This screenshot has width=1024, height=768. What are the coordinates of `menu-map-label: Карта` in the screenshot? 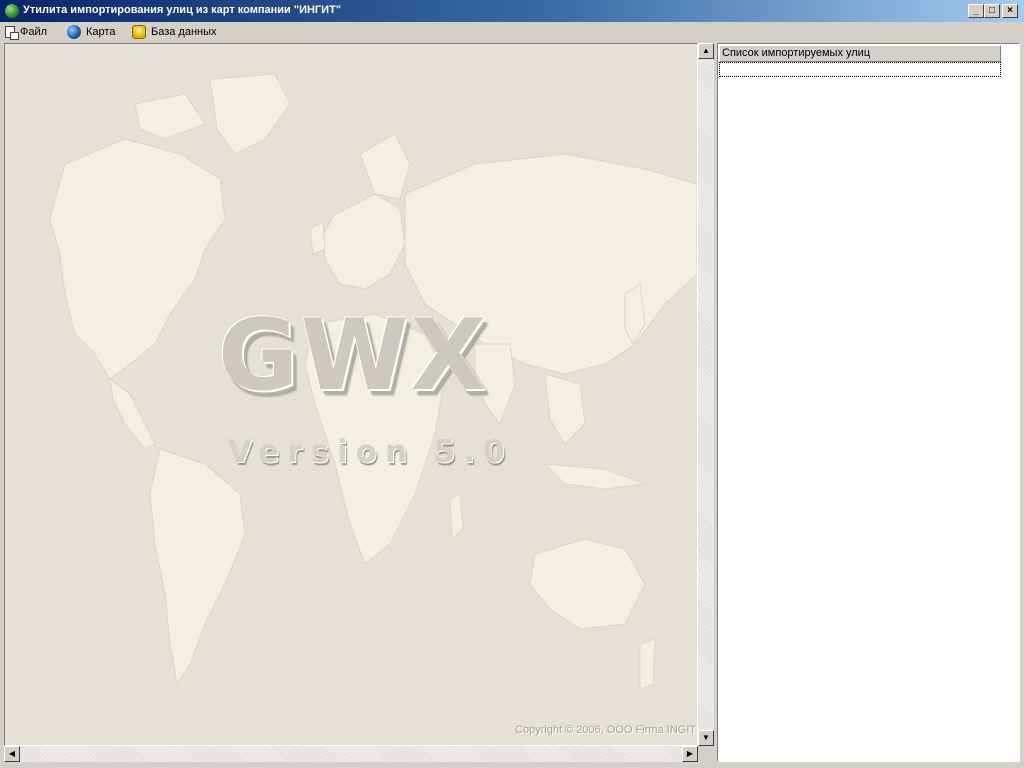 It's located at (101, 31).